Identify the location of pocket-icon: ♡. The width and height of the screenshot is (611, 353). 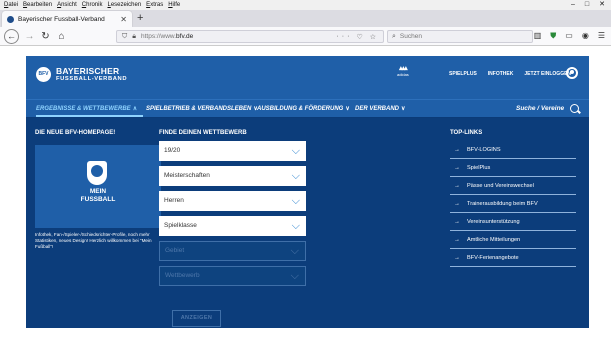
(360, 37).